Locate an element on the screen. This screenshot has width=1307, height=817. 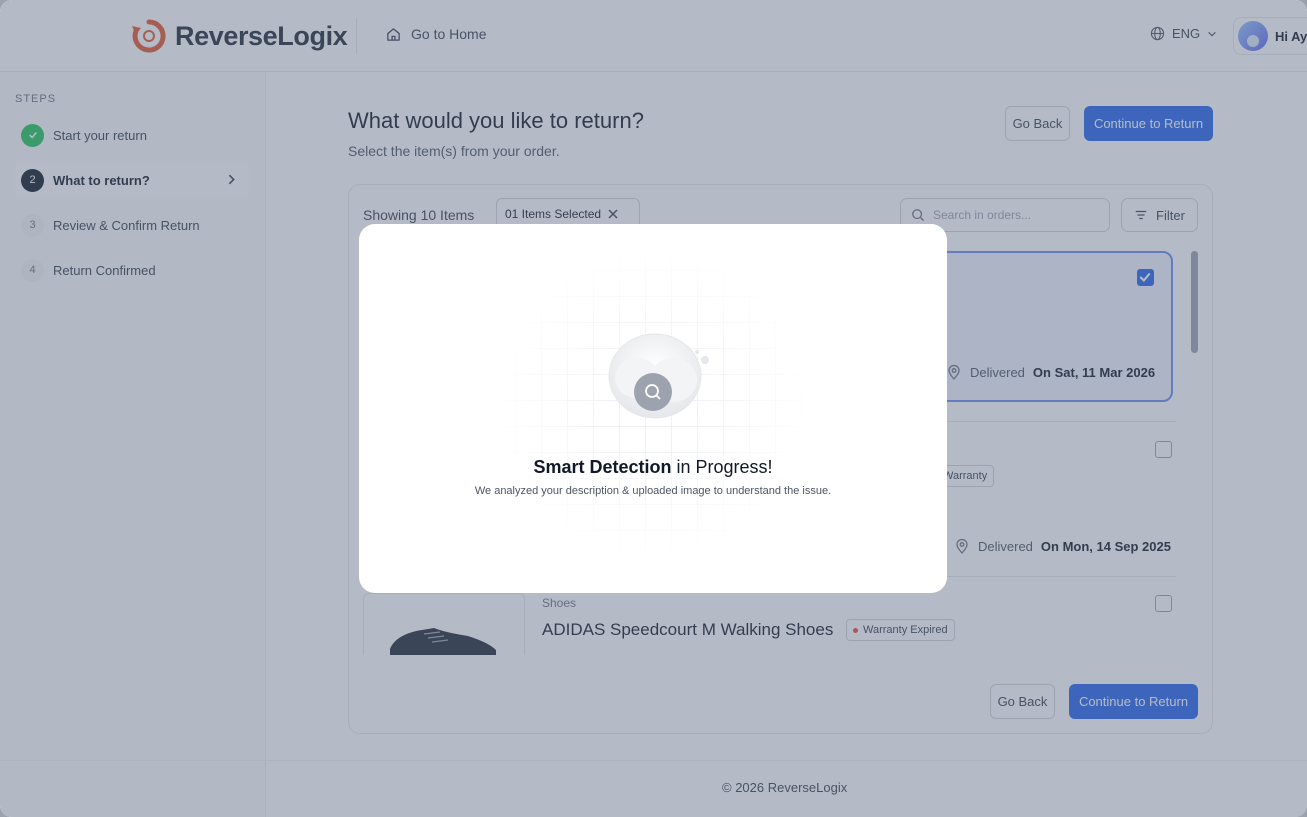
cloud-search-icon is located at coordinates (658, 376).